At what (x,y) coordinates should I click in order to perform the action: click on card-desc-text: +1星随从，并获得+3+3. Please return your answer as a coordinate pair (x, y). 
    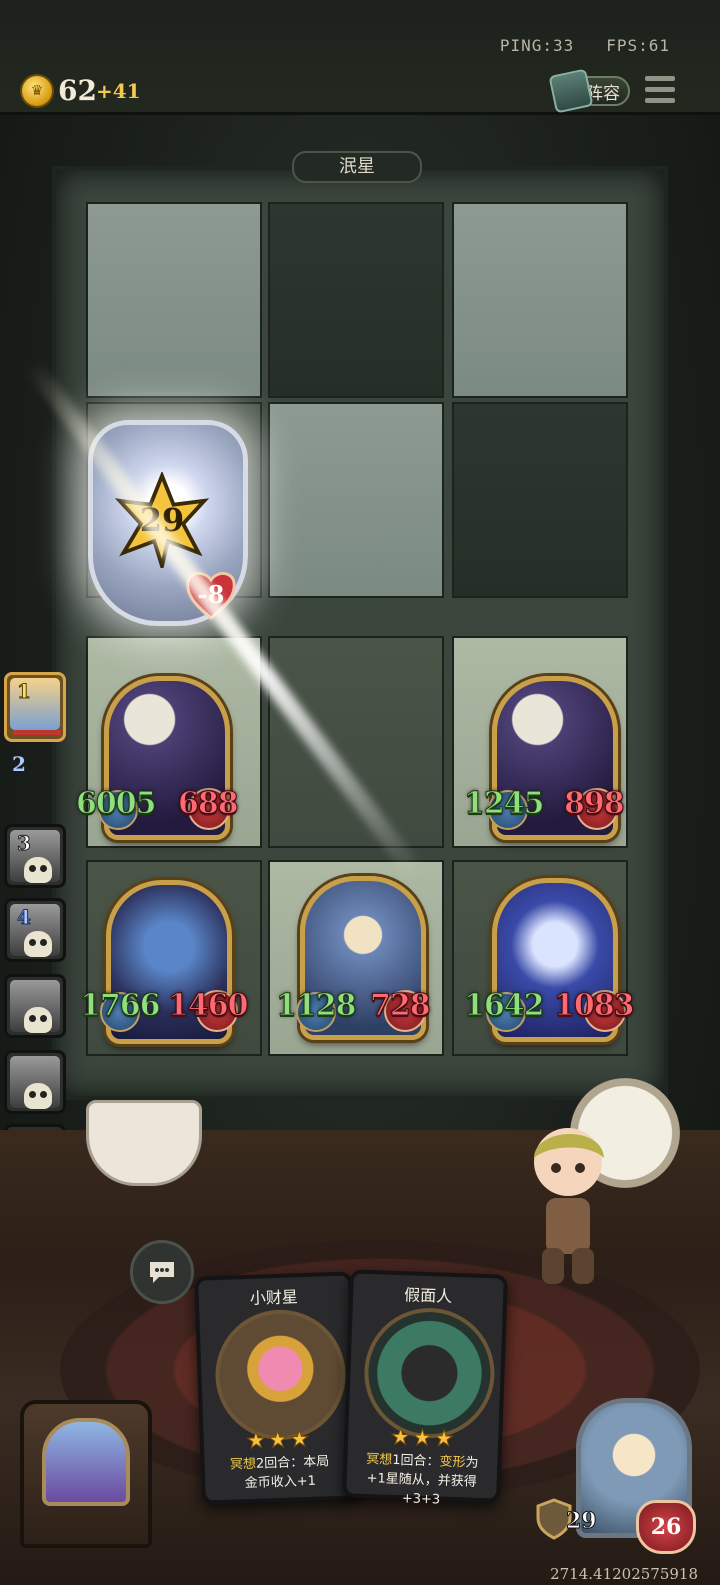
    Looking at the image, I should click on (422, 1489).